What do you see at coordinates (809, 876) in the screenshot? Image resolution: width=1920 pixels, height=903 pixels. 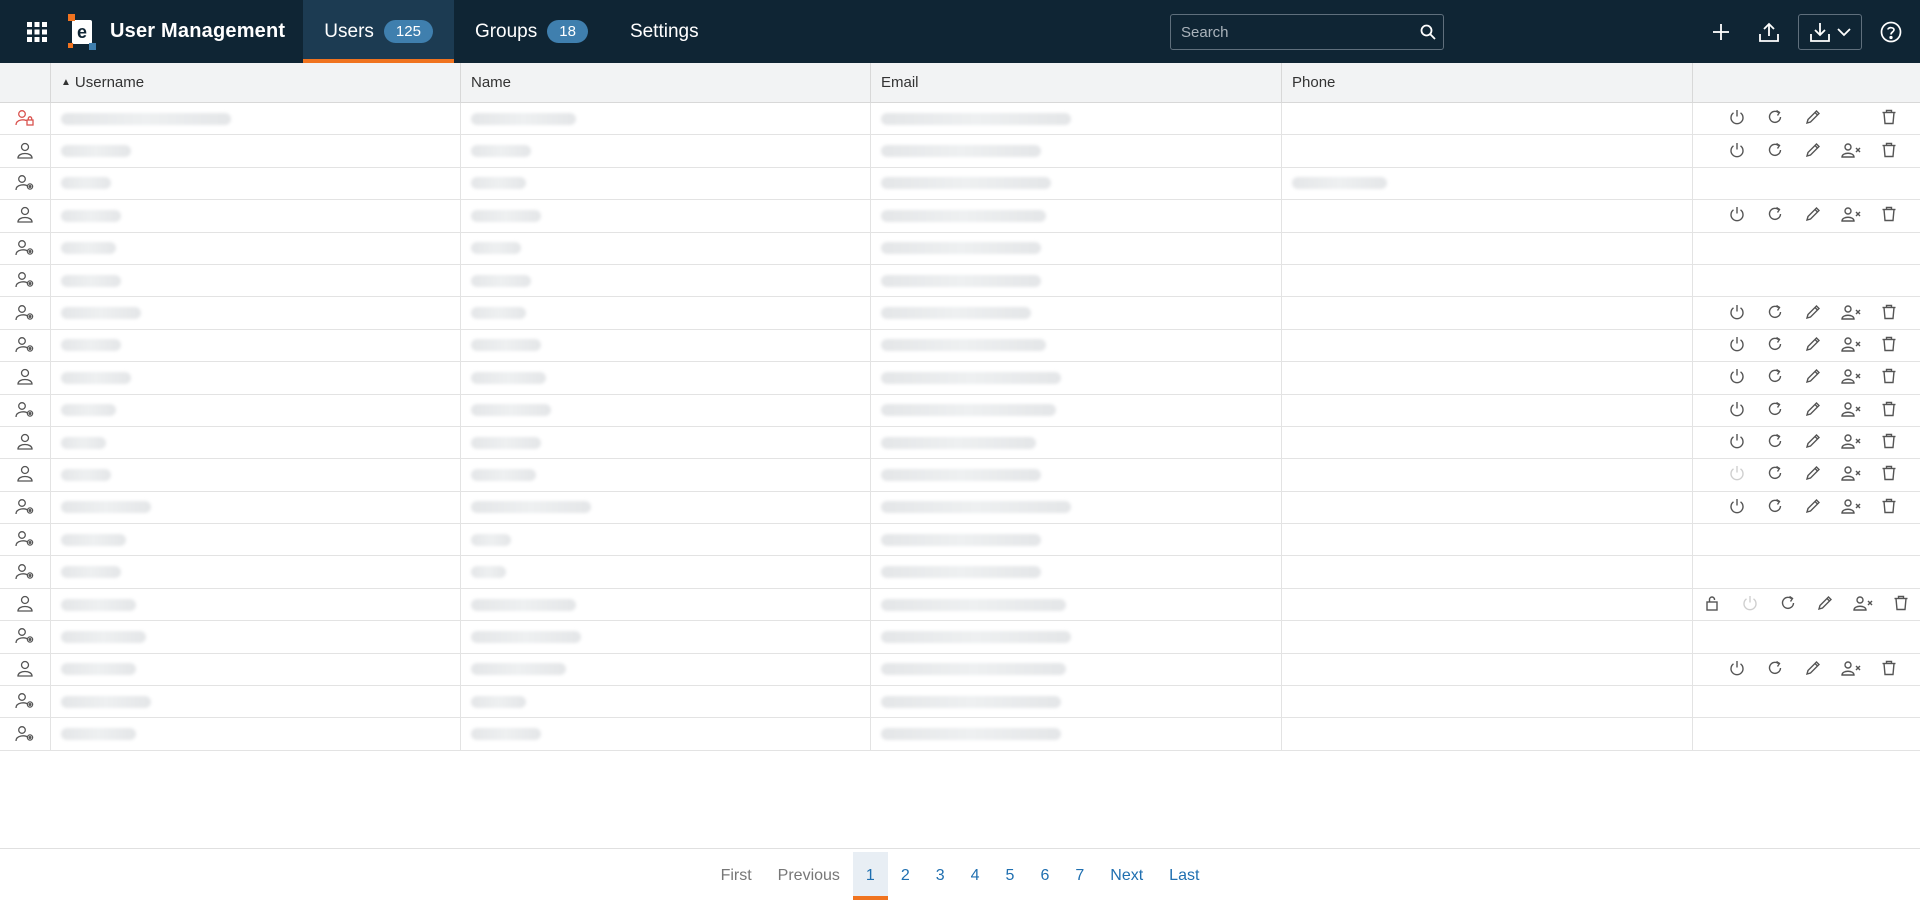 I see `previous-page-button: Previous` at bounding box center [809, 876].